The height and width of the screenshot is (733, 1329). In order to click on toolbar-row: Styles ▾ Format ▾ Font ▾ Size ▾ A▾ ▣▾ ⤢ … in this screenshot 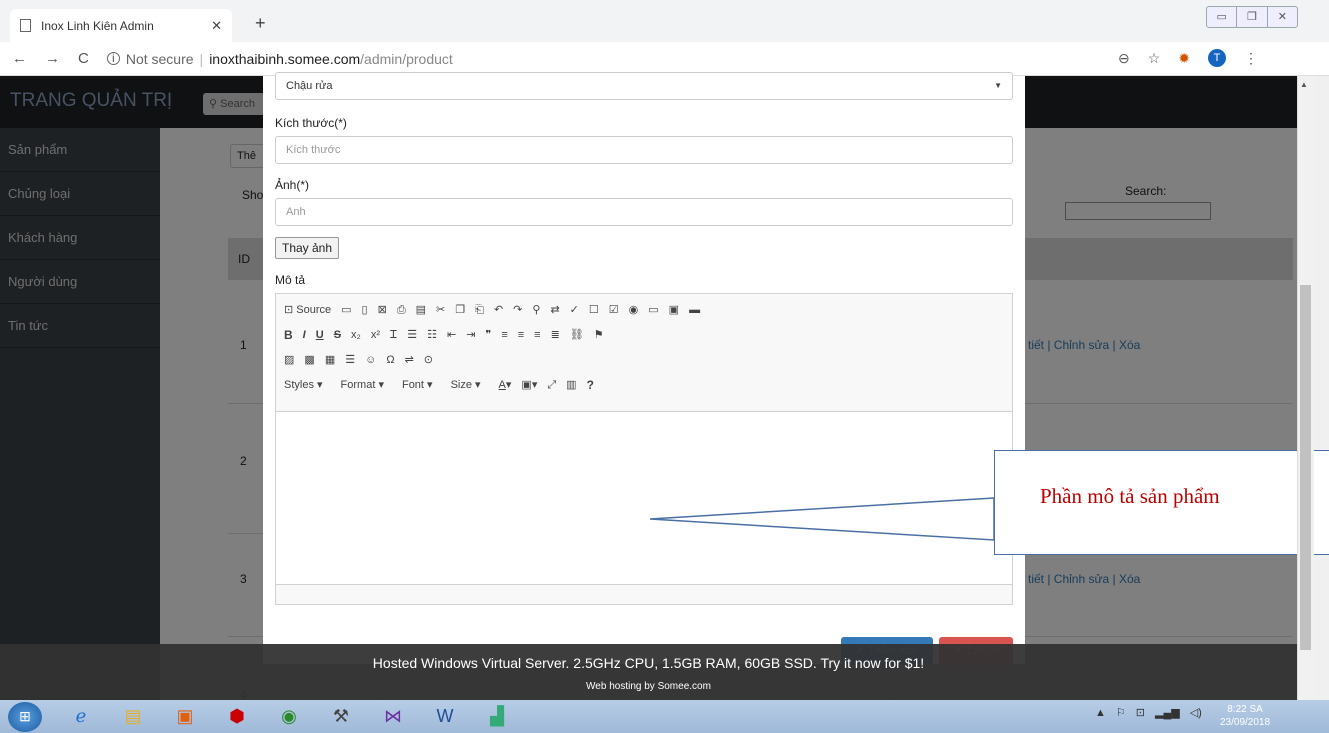, I will do `click(644, 385)`.